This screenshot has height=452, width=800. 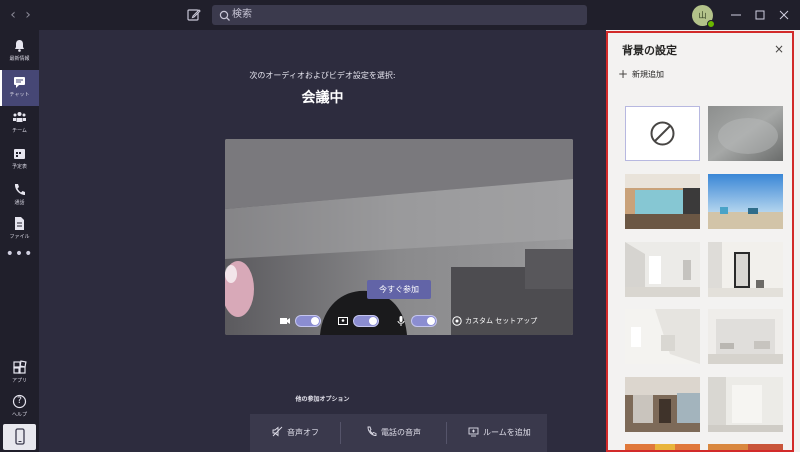 What do you see at coordinates (343, 321) in the screenshot?
I see `background-blur-icon` at bounding box center [343, 321].